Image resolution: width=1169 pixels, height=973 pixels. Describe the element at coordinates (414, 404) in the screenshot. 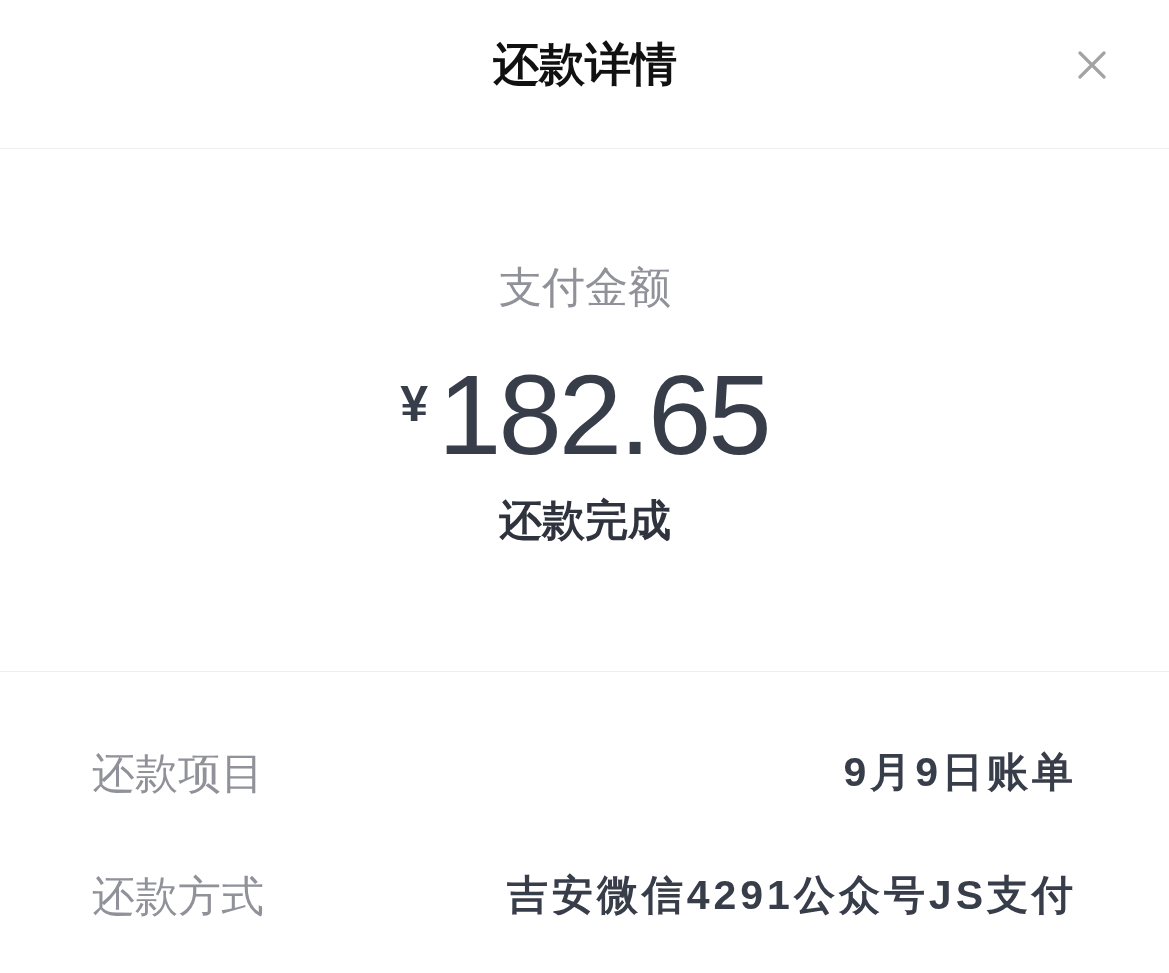

I see `currency-symbol: ¥` at that location.